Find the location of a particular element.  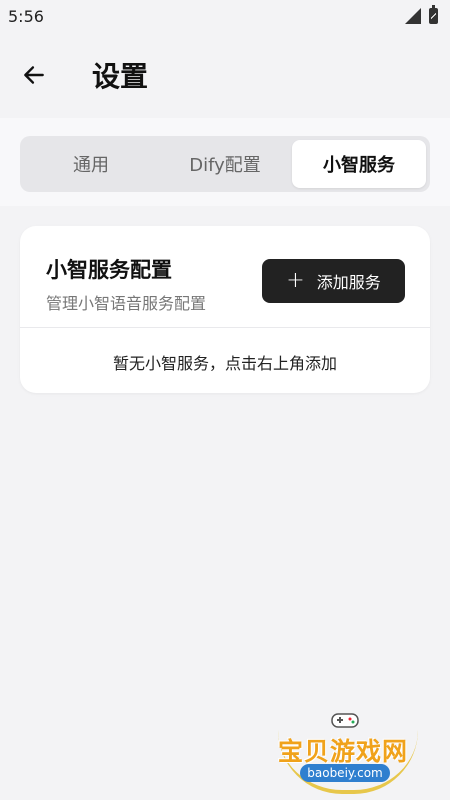

tab-dify-config: Dify配置 is located at coordinates (225, 164).